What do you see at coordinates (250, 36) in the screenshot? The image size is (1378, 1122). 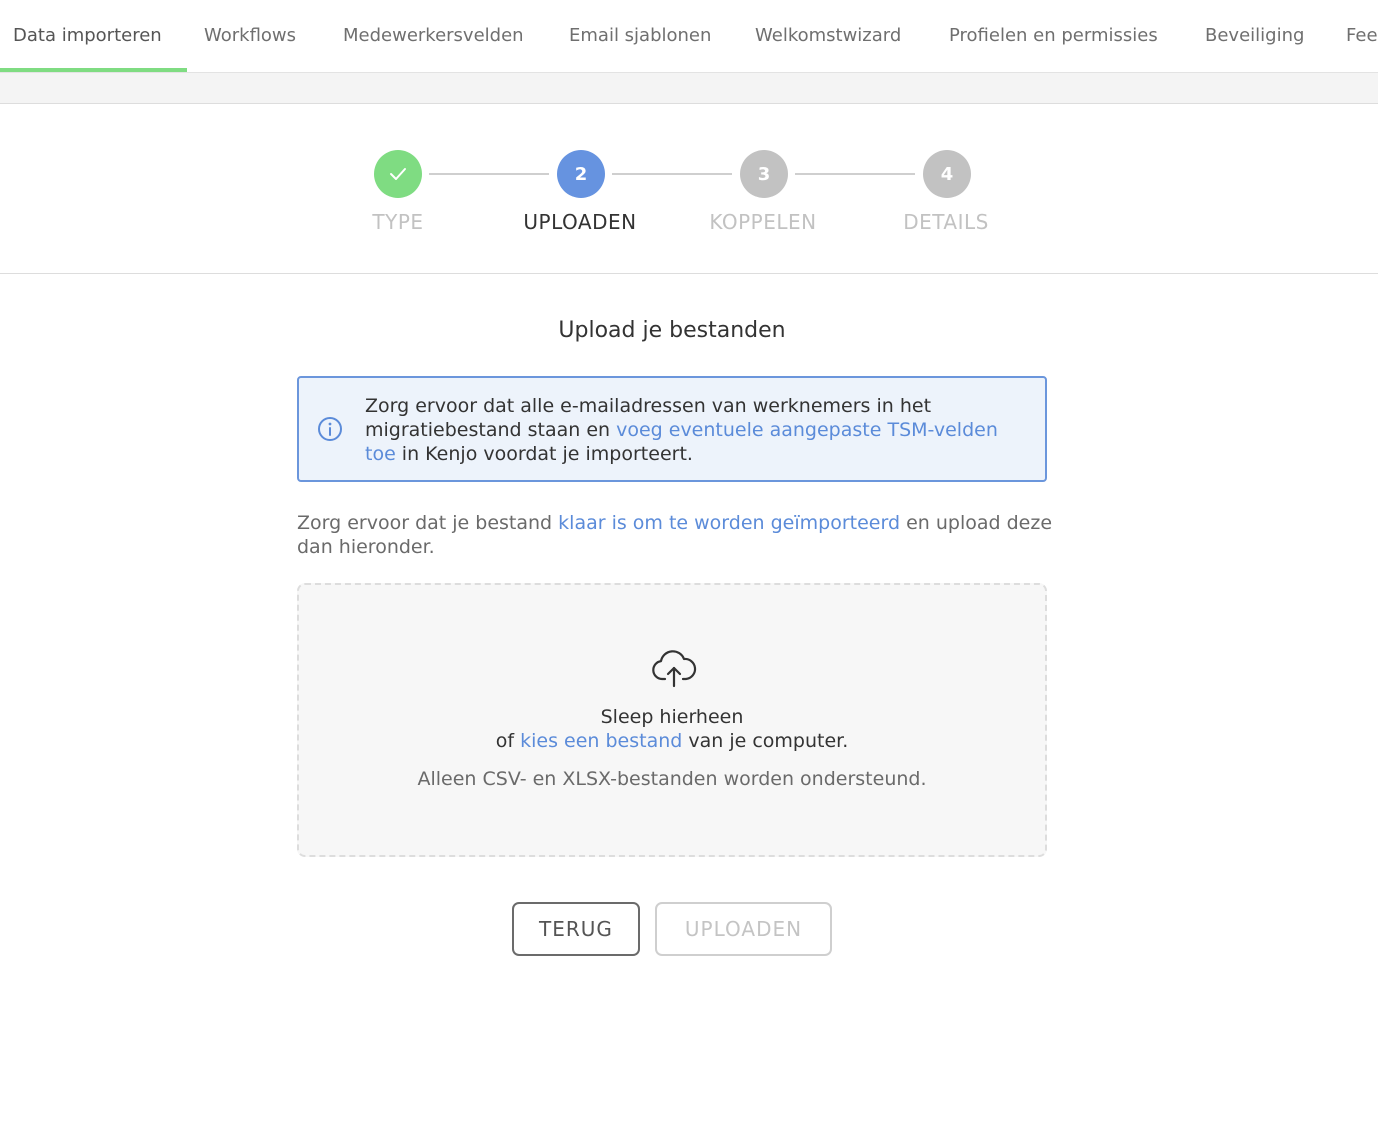 I see `tab-workflows: Workflows` at bounding box center [250, 36].